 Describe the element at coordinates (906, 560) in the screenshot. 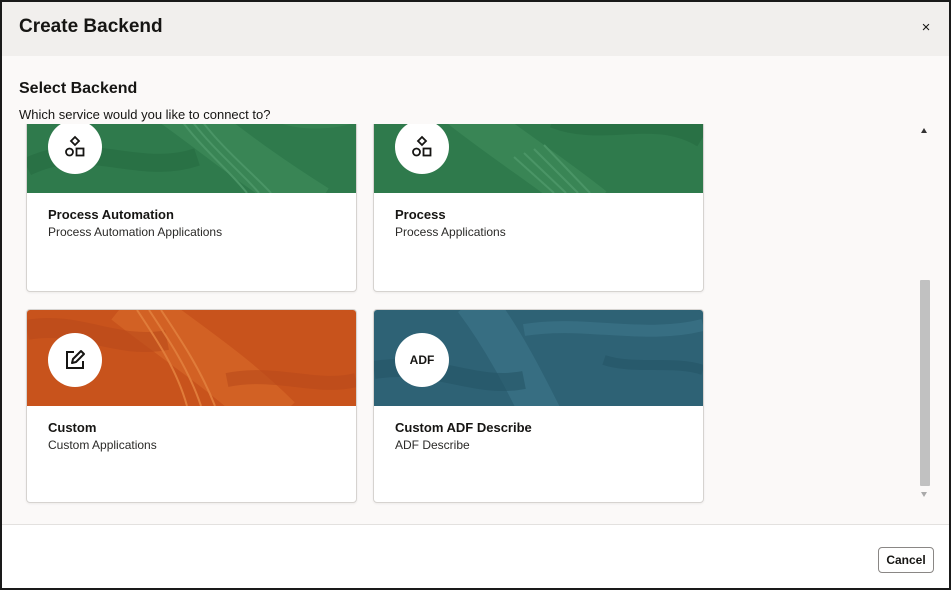

I see `cancel-button: Cancel` at that location.